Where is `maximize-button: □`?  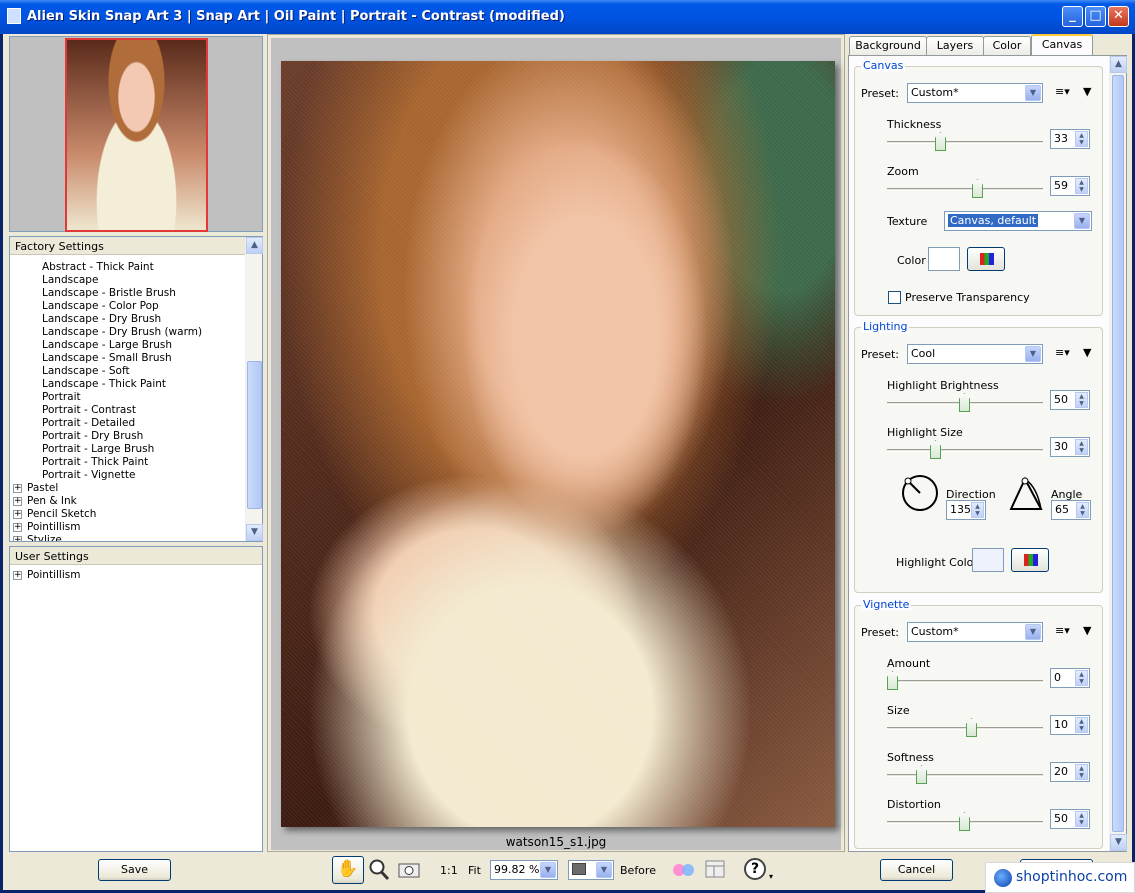
maximize-button: □ is located at coordinates (1095, 16).